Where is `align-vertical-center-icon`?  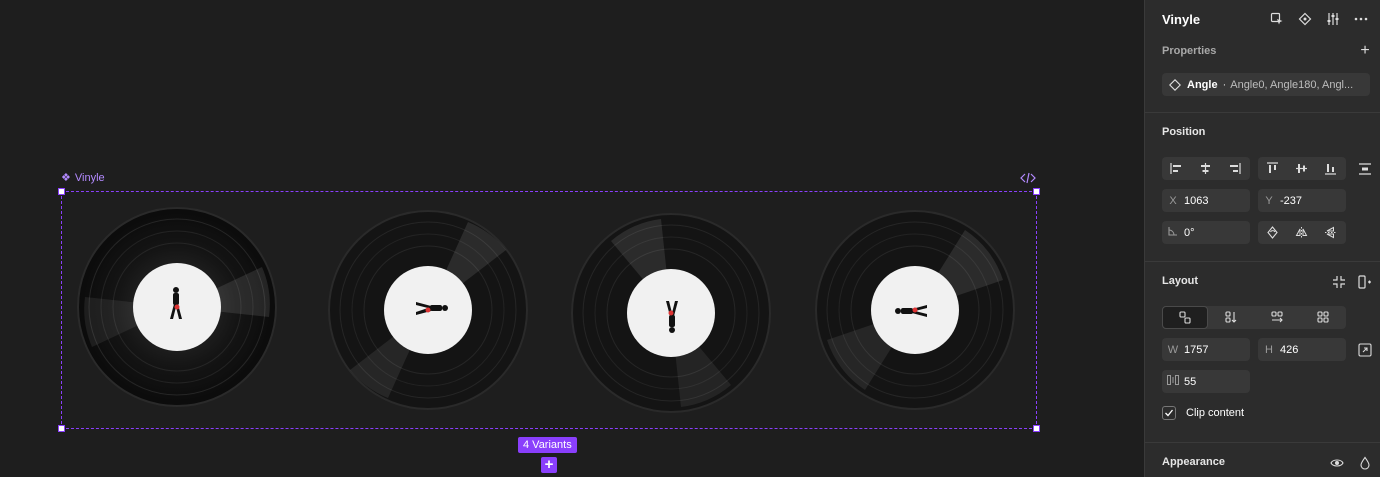 align-vertical-center-icon is located at coordinates (1301, 168).